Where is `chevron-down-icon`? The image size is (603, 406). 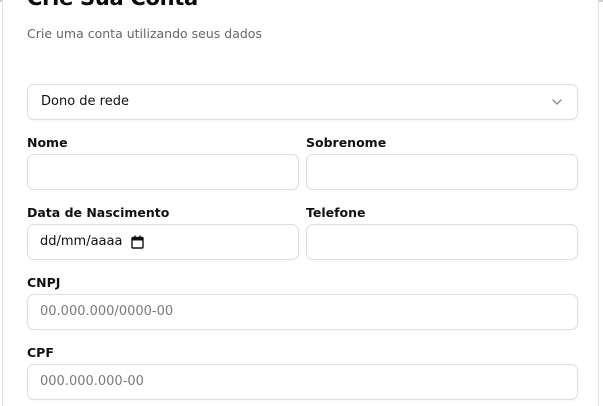
chevron-down-icon is located at coordinates (557, 102).